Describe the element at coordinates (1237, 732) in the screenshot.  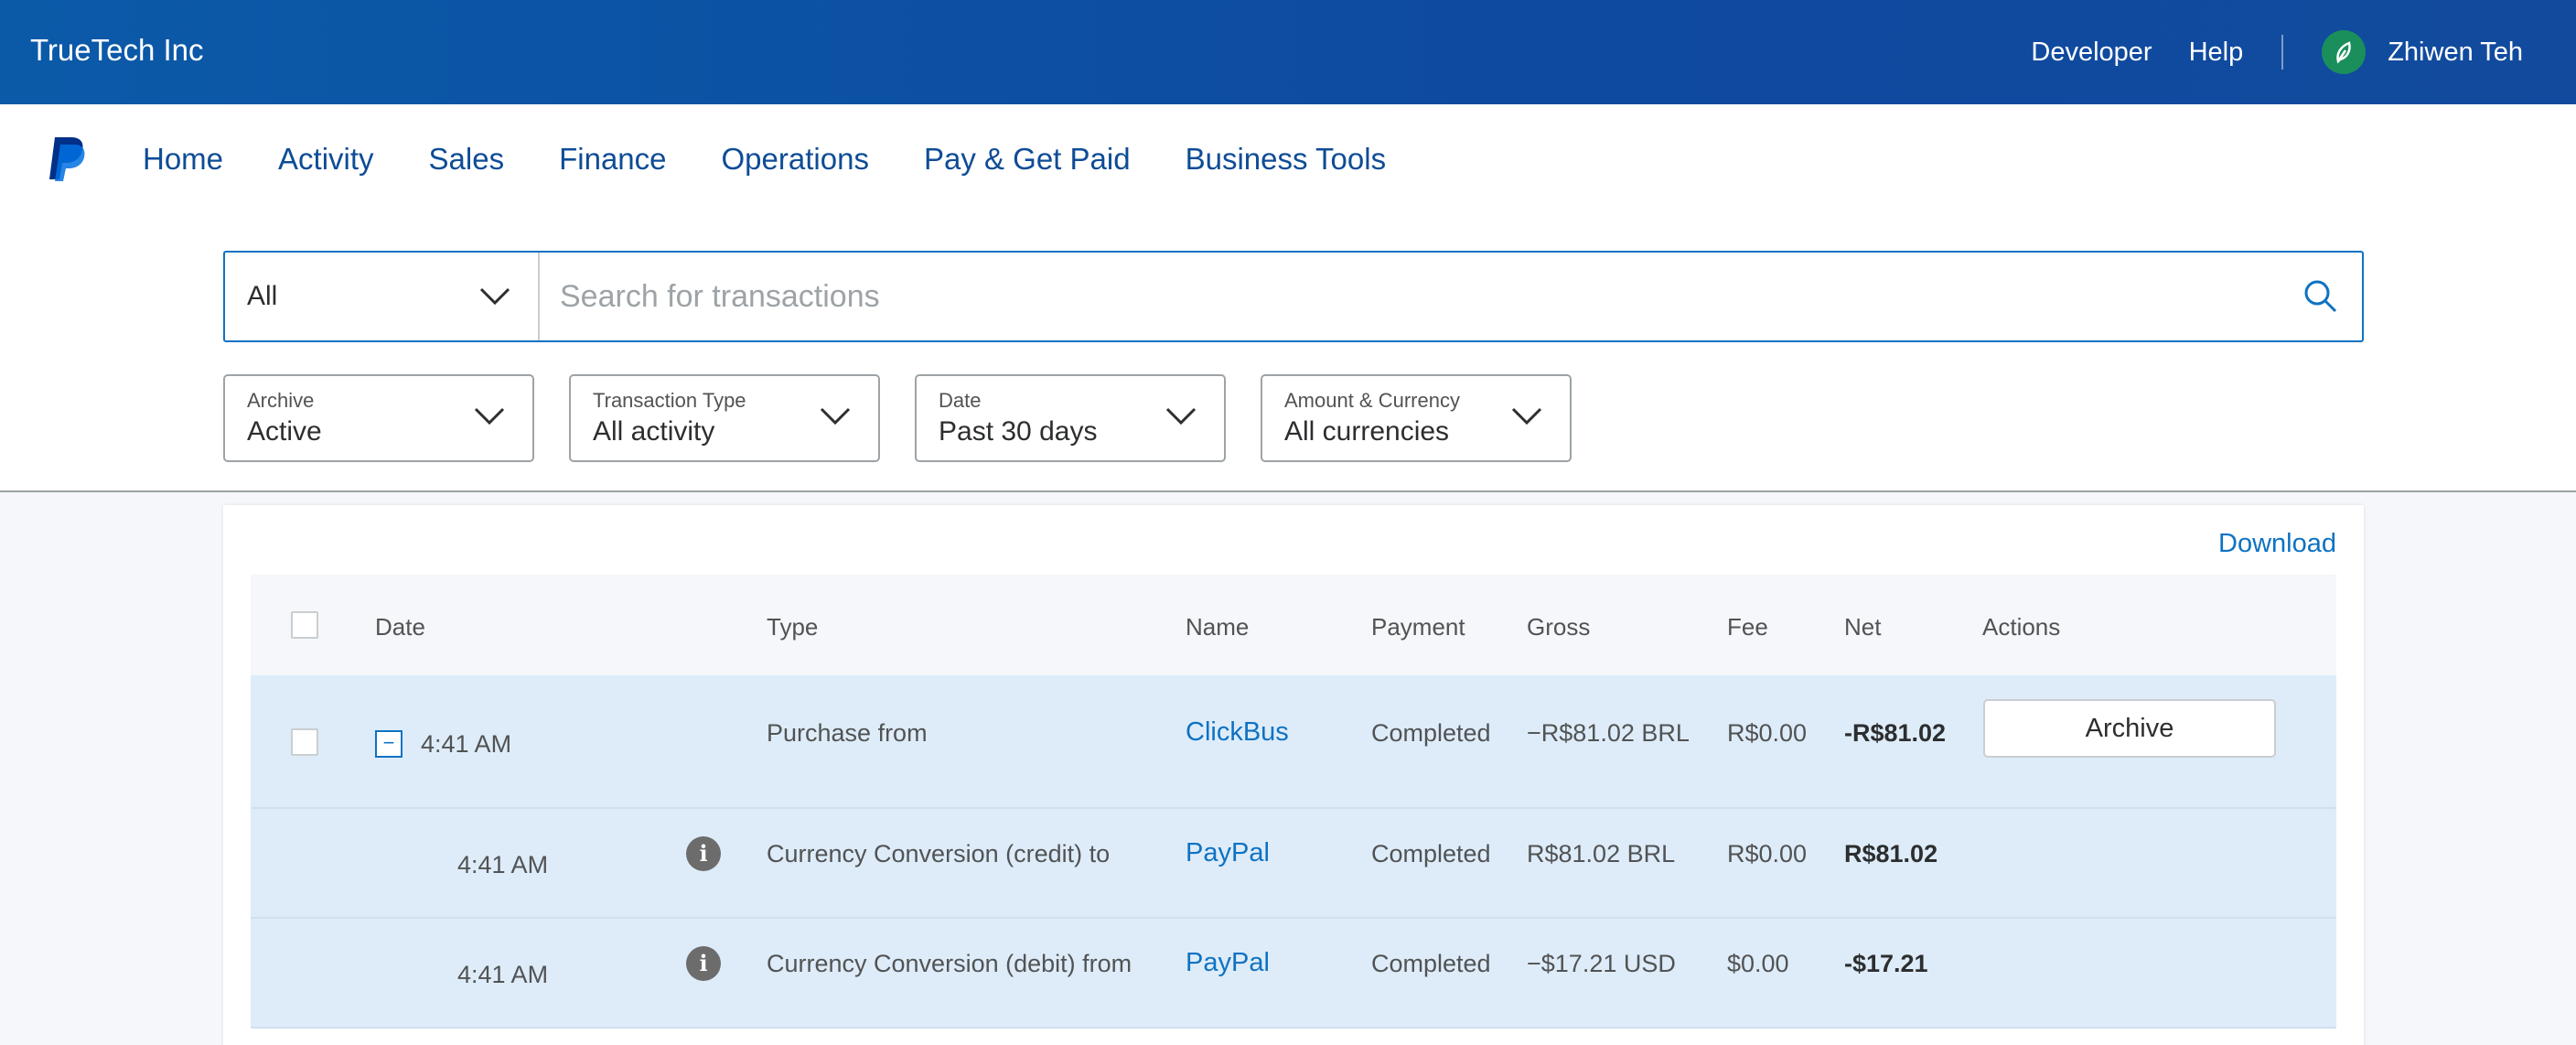
I see `row-name-link: ClickBus` at that location.